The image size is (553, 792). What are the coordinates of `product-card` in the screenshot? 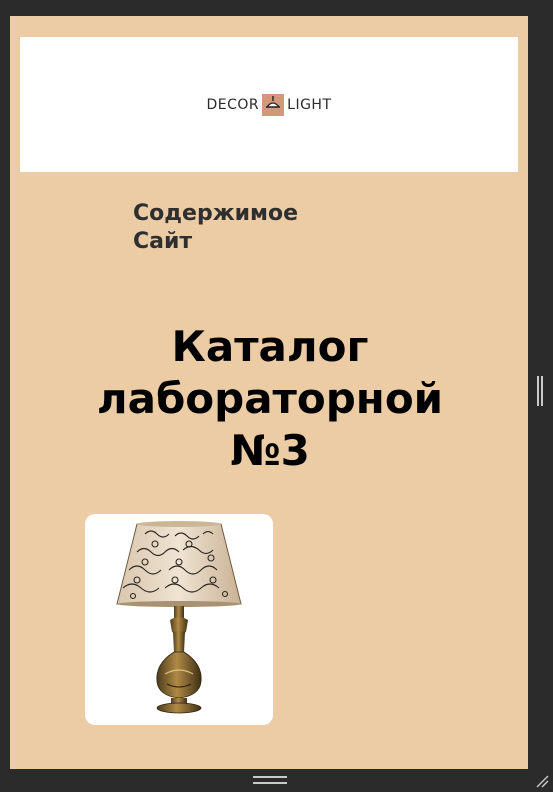 It's located at (179, 619).